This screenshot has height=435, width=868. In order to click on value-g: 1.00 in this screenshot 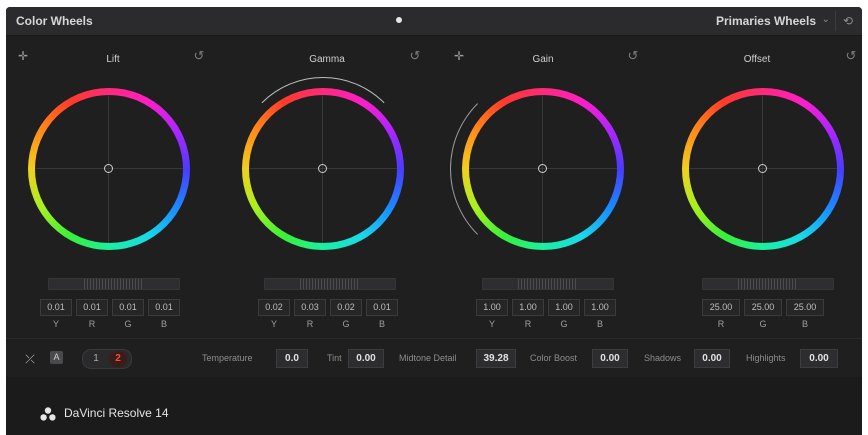, I will do `click(564, 307)`.